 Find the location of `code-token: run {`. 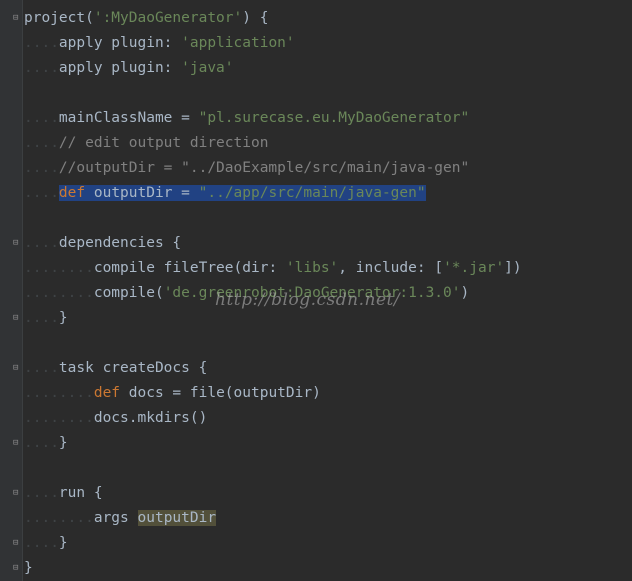

code-token: run { is located at coordinates (80, 493).